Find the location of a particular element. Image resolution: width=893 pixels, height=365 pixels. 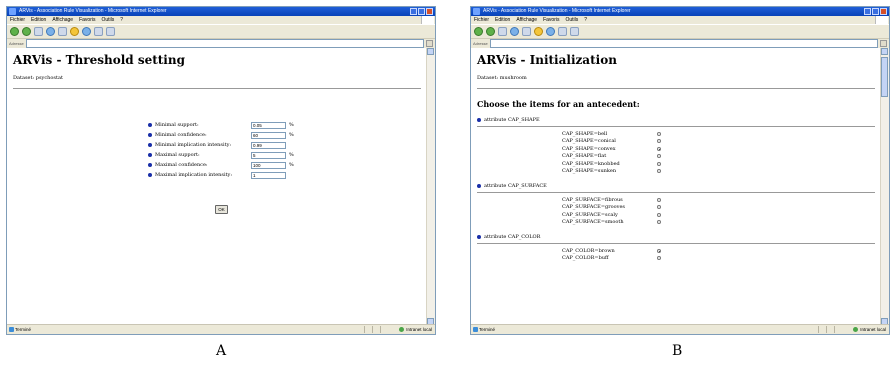

attribute-header: attribute CAP_COLOR is located at coordinates (679, 237).